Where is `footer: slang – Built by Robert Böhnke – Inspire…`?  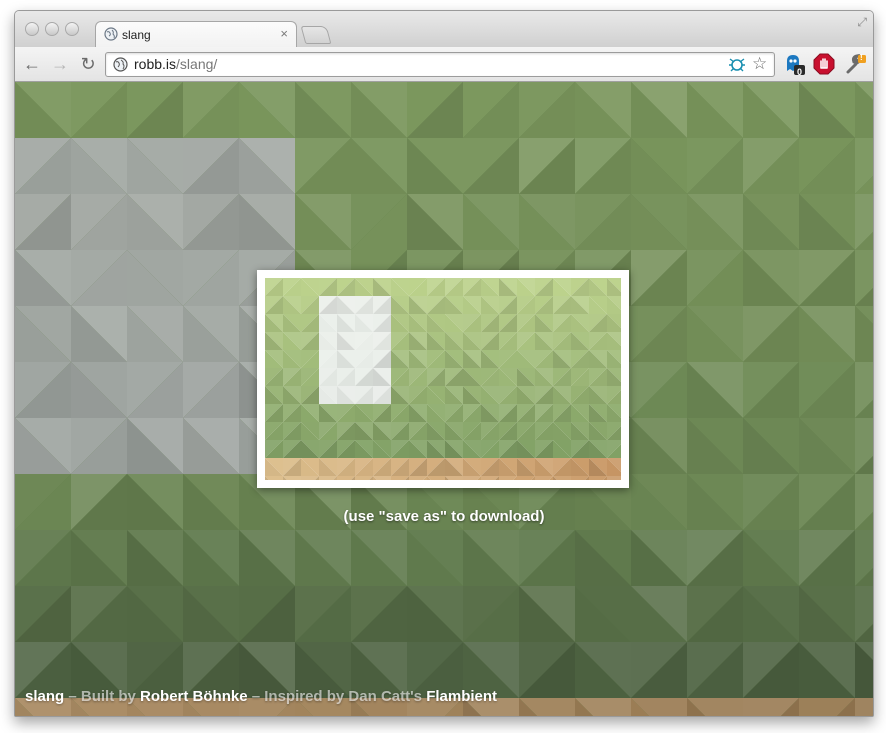
footer: slang – Built by Robert Böhnke – Inspire… is located at coordinates (261, 696).